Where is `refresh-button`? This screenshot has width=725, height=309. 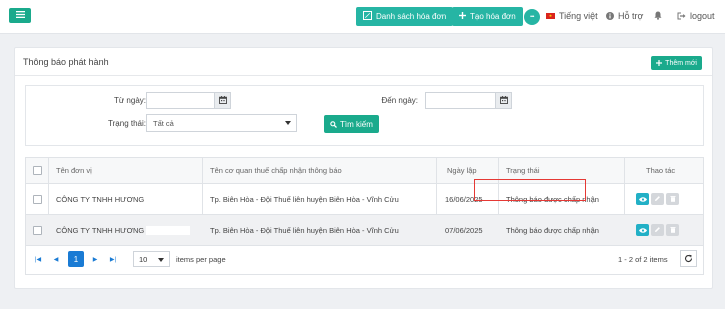 refresh-button is located at coordinates (688, 258).